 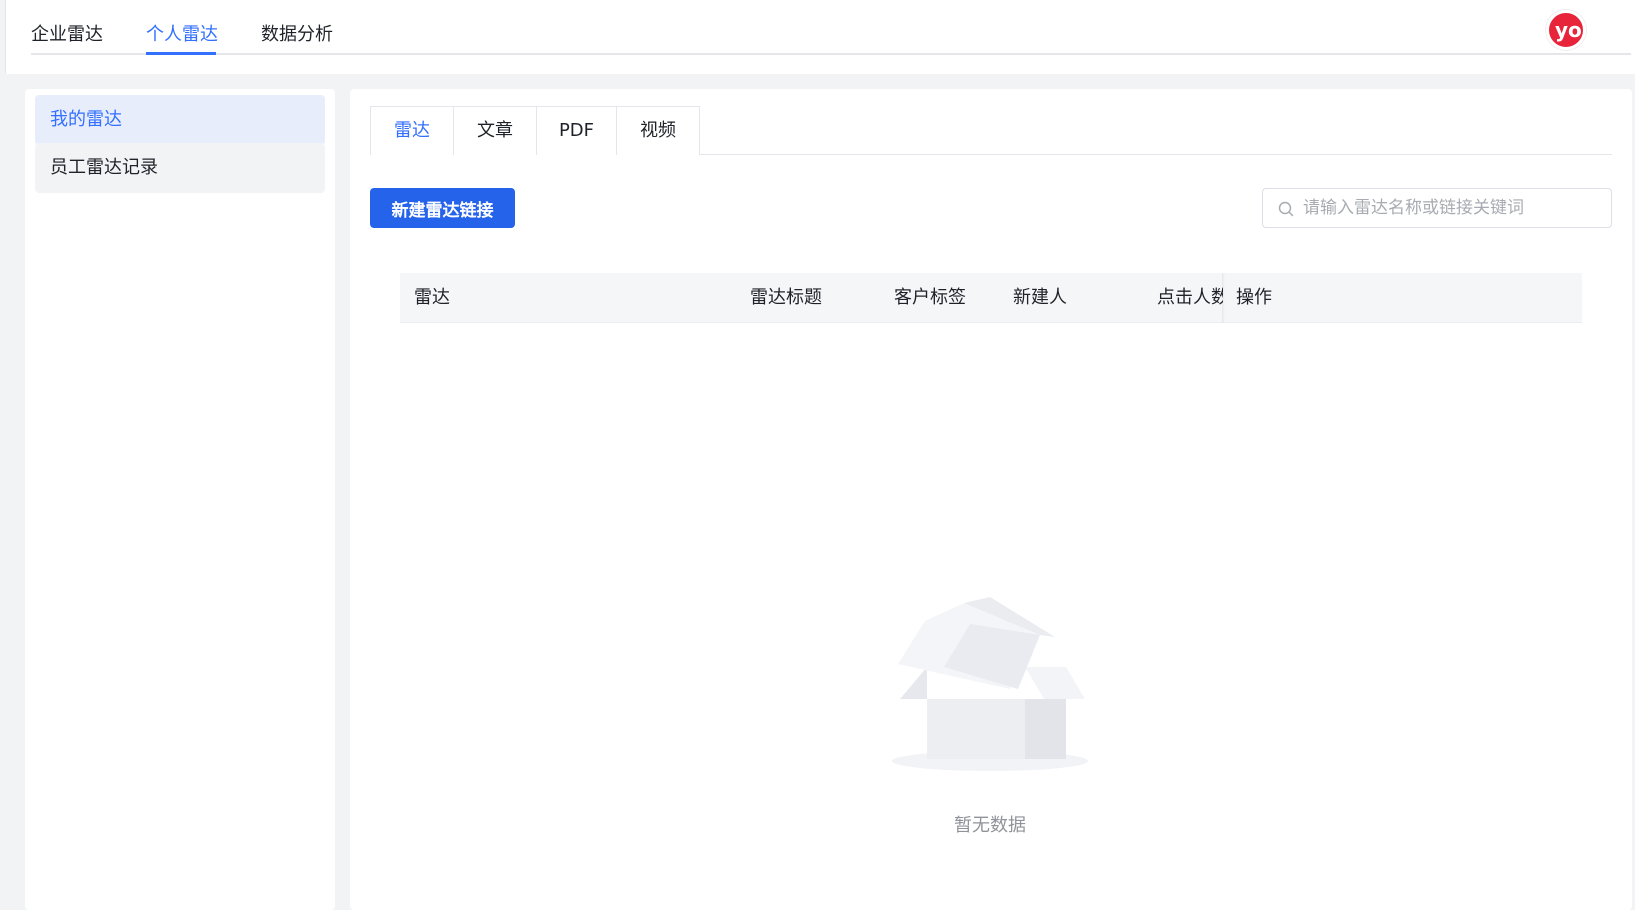 I want to click on tab-radar: 雷达, so click(x=412, y=130).